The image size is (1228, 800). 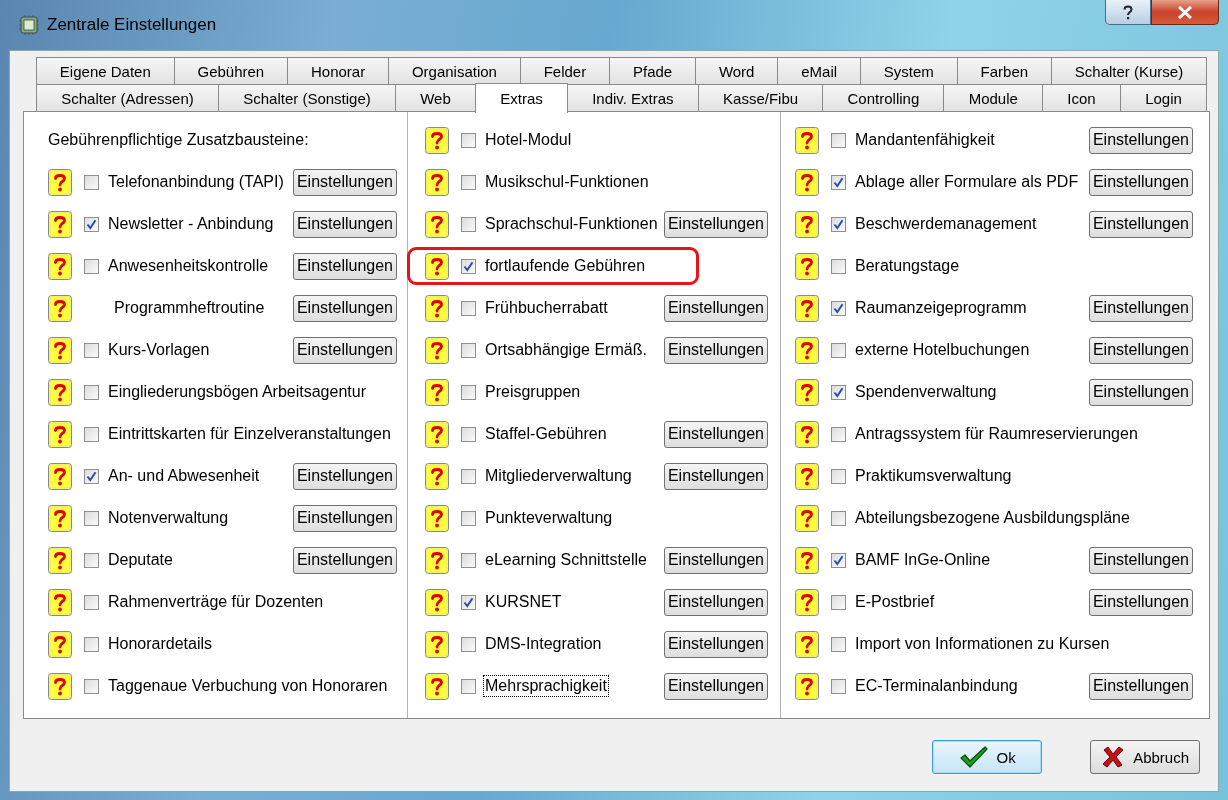 I want to click on tab: eMail, so click(x=819, y=70).